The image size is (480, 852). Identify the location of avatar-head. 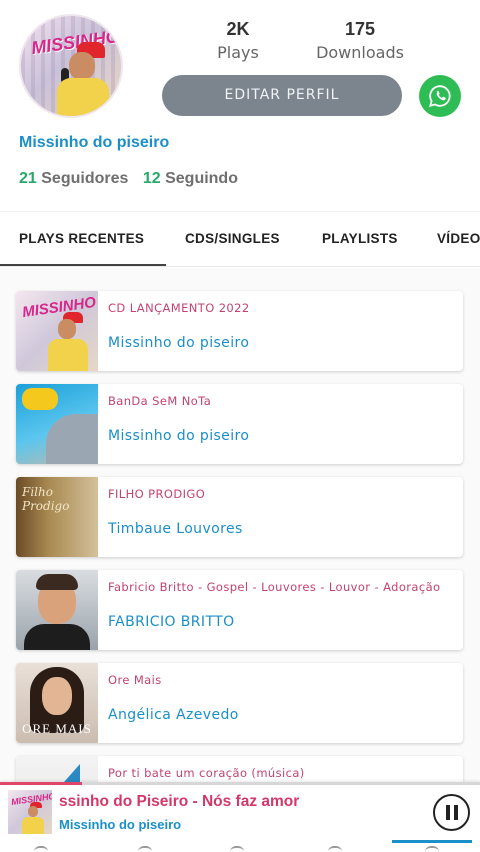
(82, 66).